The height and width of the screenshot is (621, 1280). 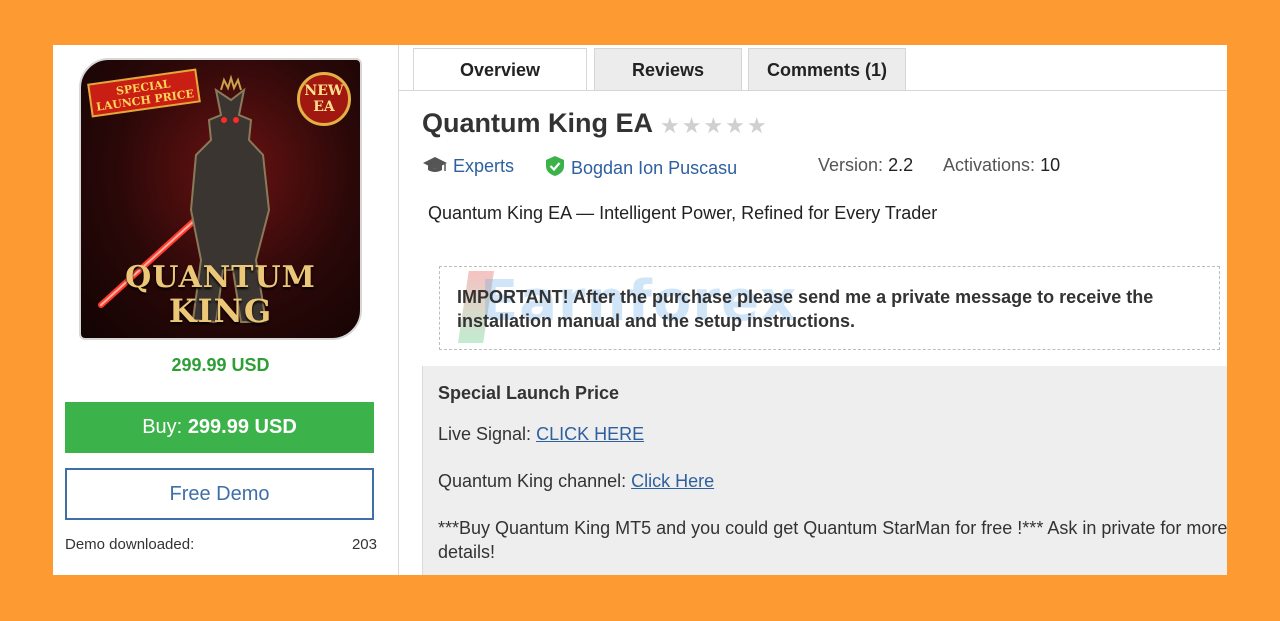 I want to click on tab-comments: Comments (1), so click(x=827, y=69).